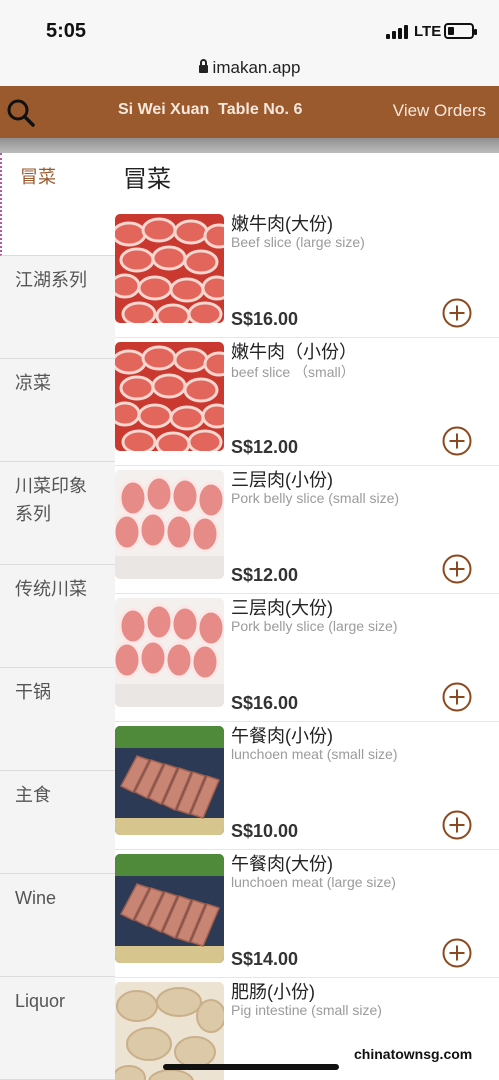  Describe the element at coordinates (428, 31) in the screenshot. I see `network-label: LTE` at that location.